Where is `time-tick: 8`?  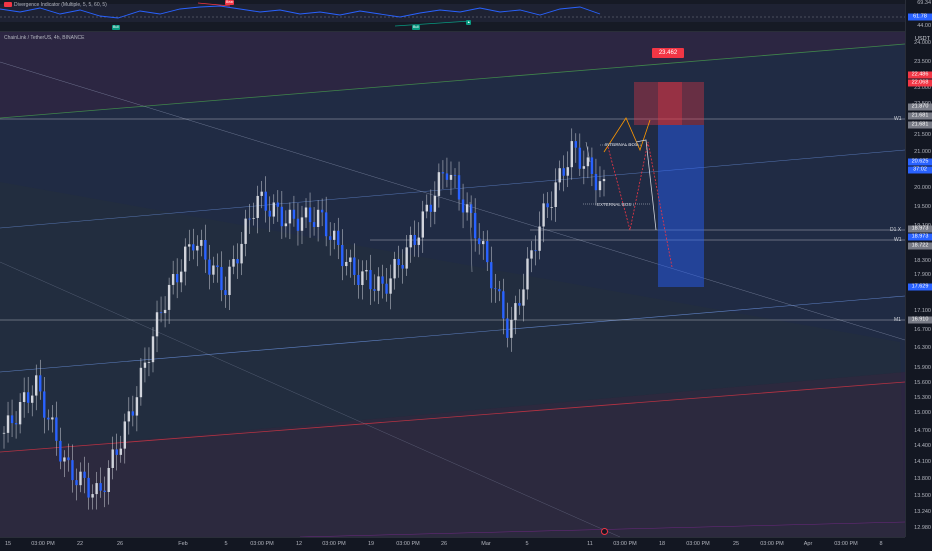 time-tick: 8 is located at coordinates (881, 544).